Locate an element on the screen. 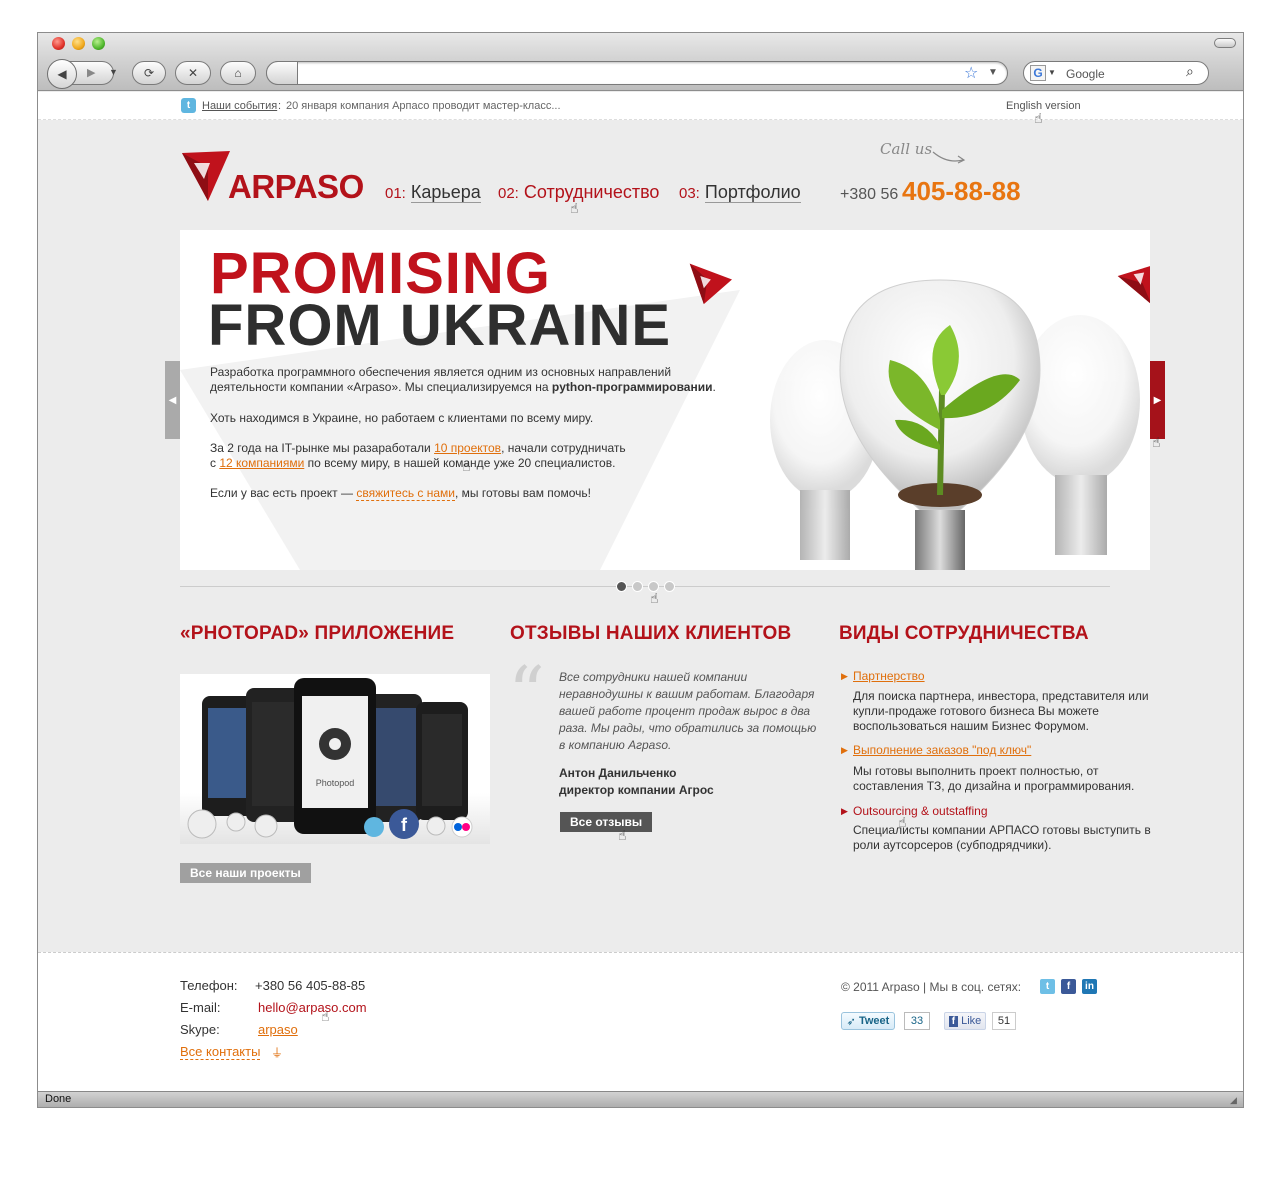 The image size is (1278, 1198). close-window-button is located at coordinates (58, 43).